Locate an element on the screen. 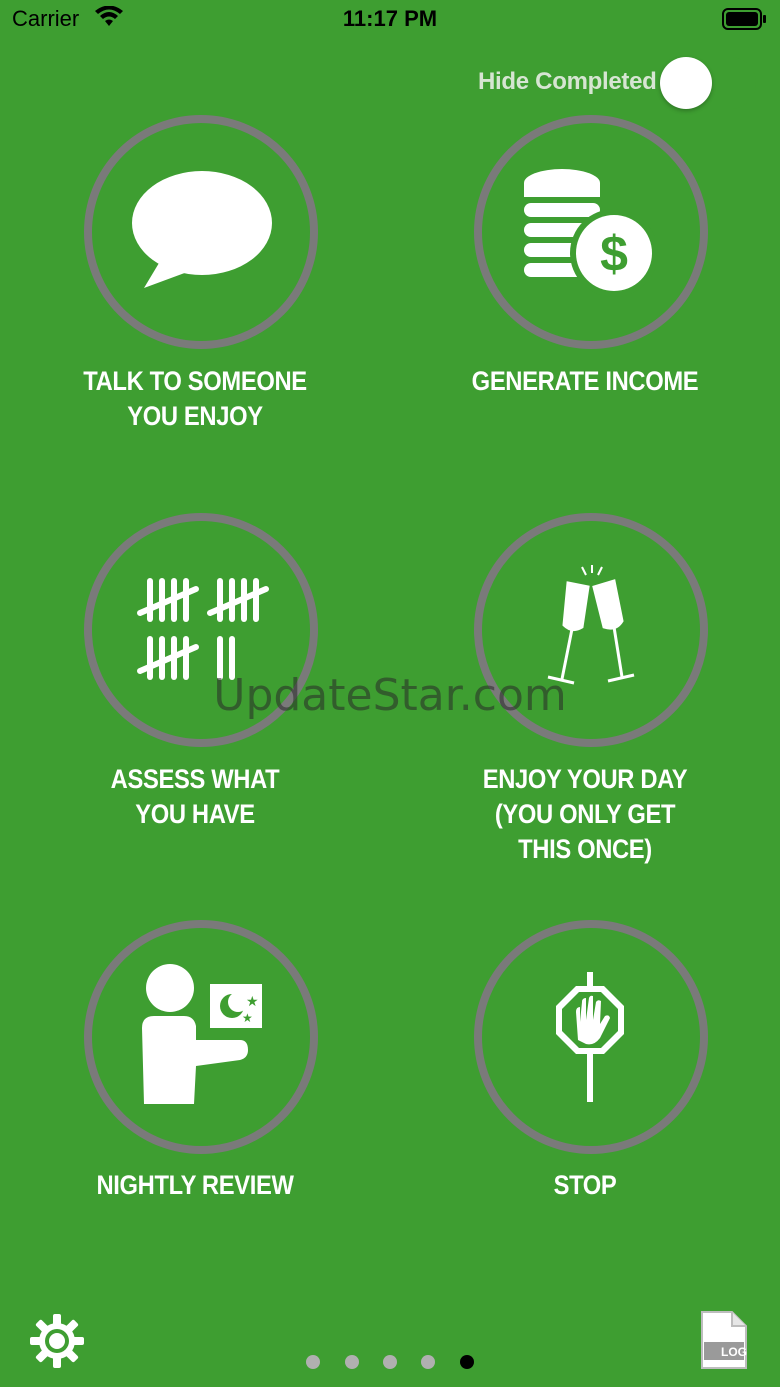 This screenshot has height=1387, width=780. generate-income-label: GENERATE INCOME is located at coordinates (585, 381).